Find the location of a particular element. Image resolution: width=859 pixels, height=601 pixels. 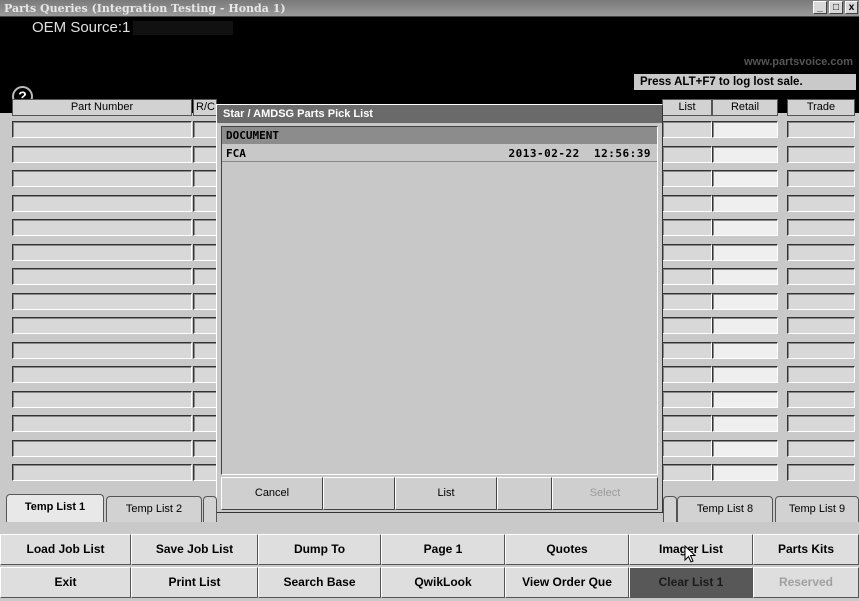

list-item: FCA 2013-02-22 12:56:39 is located at coordinates (439, 153).